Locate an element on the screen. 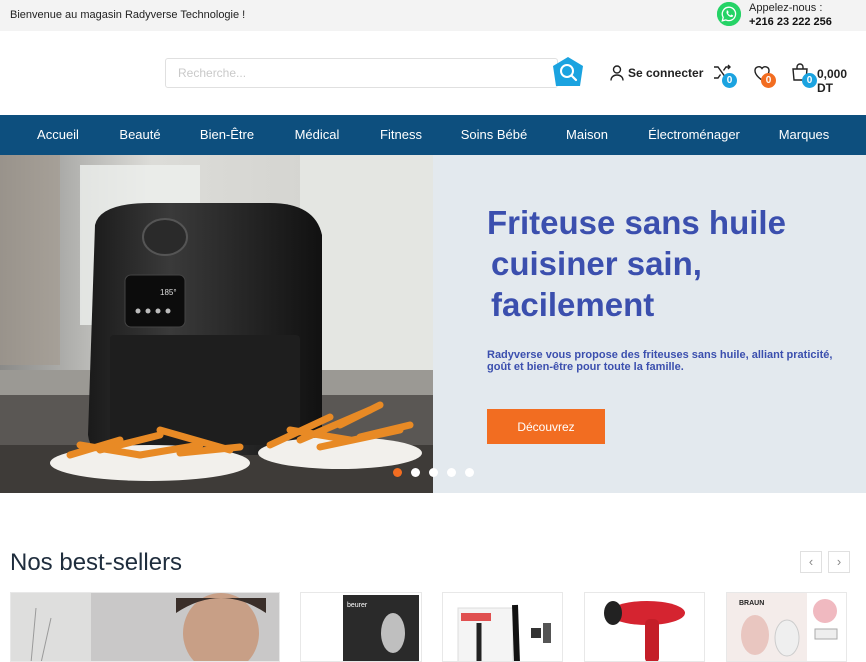  chevron-left-icon: ‹ is located at coordinates (811, 562).